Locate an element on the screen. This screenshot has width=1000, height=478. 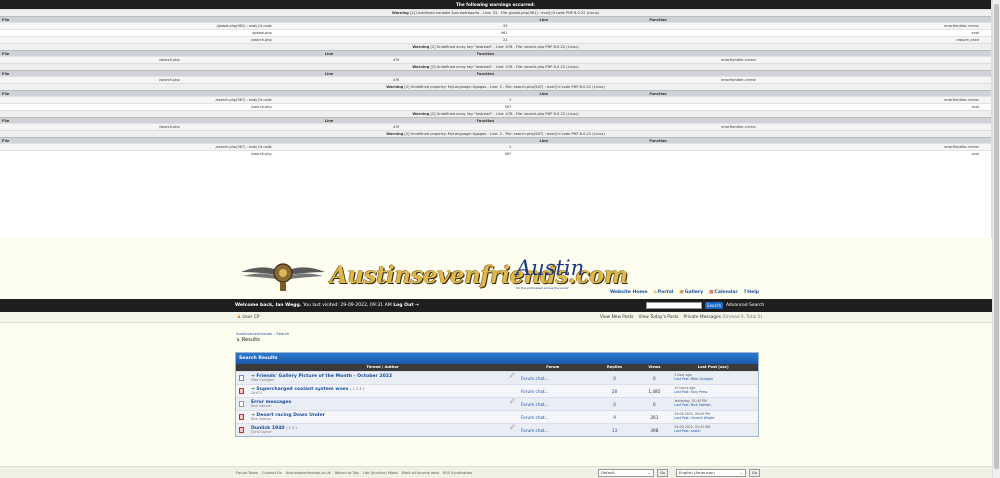
search-input is located at coordinates (674, 305).